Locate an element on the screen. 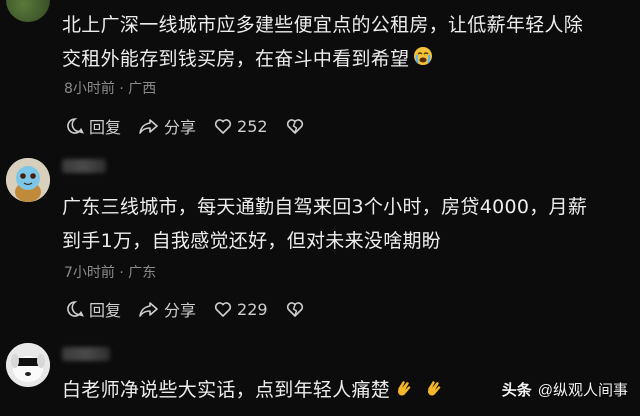 The height and width of the screenshot is (416, 640). comment-text-line: 交租外能存到钱买房，在奋斗中看到希望 is located at coordinates (345, 59).